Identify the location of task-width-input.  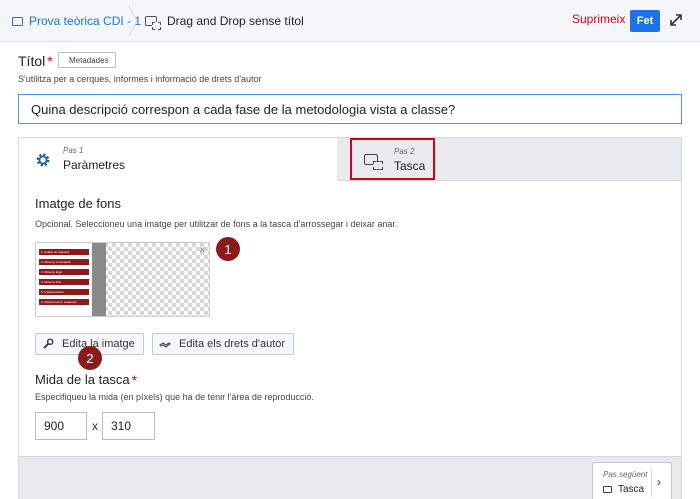
(61, 426).